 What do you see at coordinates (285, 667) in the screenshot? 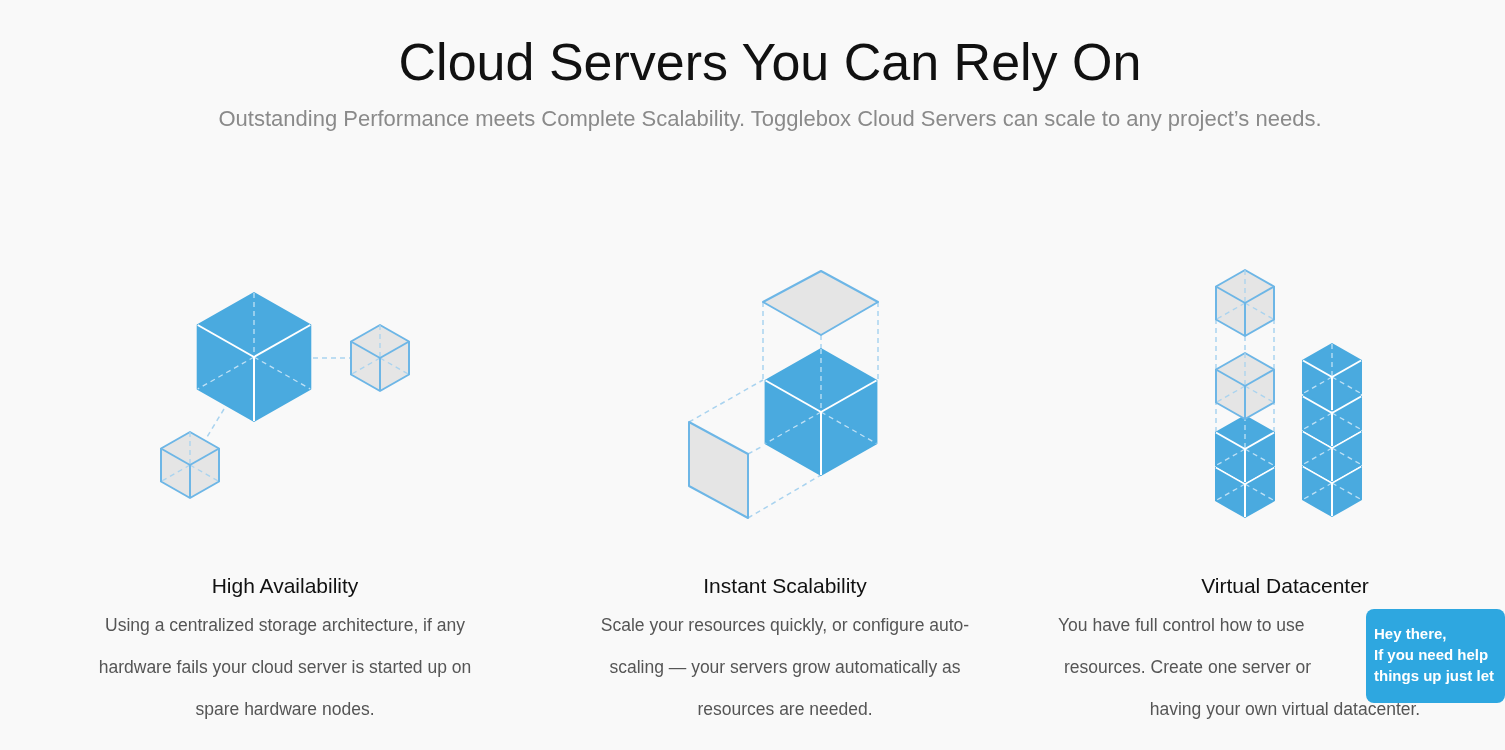
I see `description-line: hardware fails your cloud server is started up on` at bounding box center [285, 667].